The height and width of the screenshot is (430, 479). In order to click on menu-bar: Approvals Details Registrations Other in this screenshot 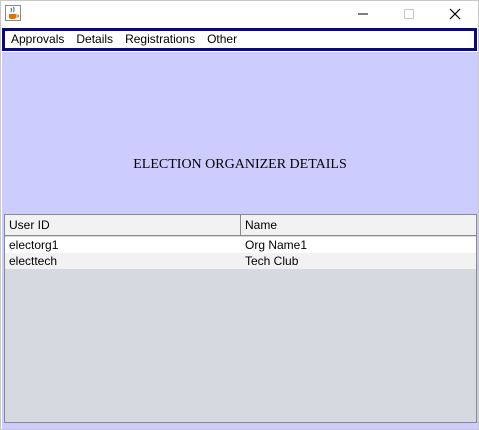, I will do `click(239, 39)`.